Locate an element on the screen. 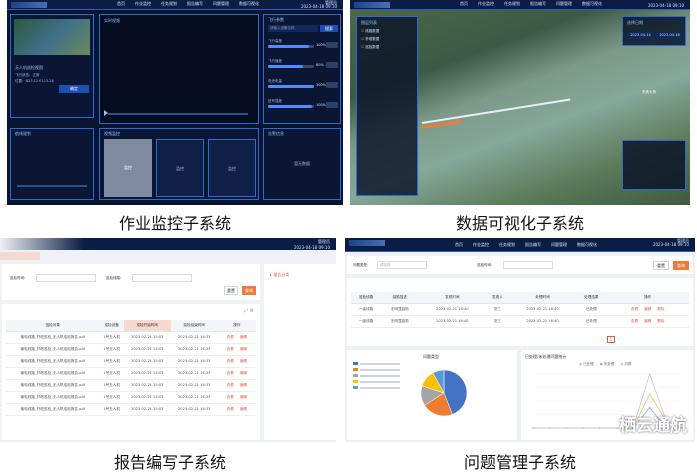 The width and height of the screenshot is (697, 473). confirm-button: 确定 is located at coordinates (74, 89).